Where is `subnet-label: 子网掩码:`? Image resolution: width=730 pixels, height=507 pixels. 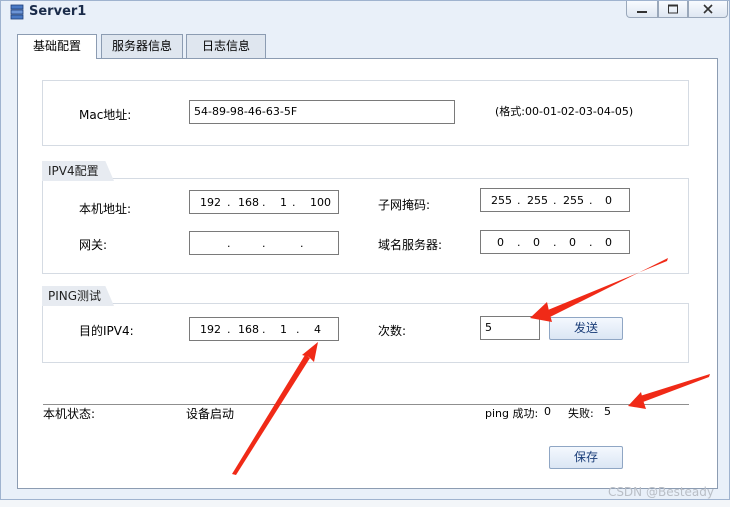
subnet-label: 子网掩码: is located at coordinates (404, 205).